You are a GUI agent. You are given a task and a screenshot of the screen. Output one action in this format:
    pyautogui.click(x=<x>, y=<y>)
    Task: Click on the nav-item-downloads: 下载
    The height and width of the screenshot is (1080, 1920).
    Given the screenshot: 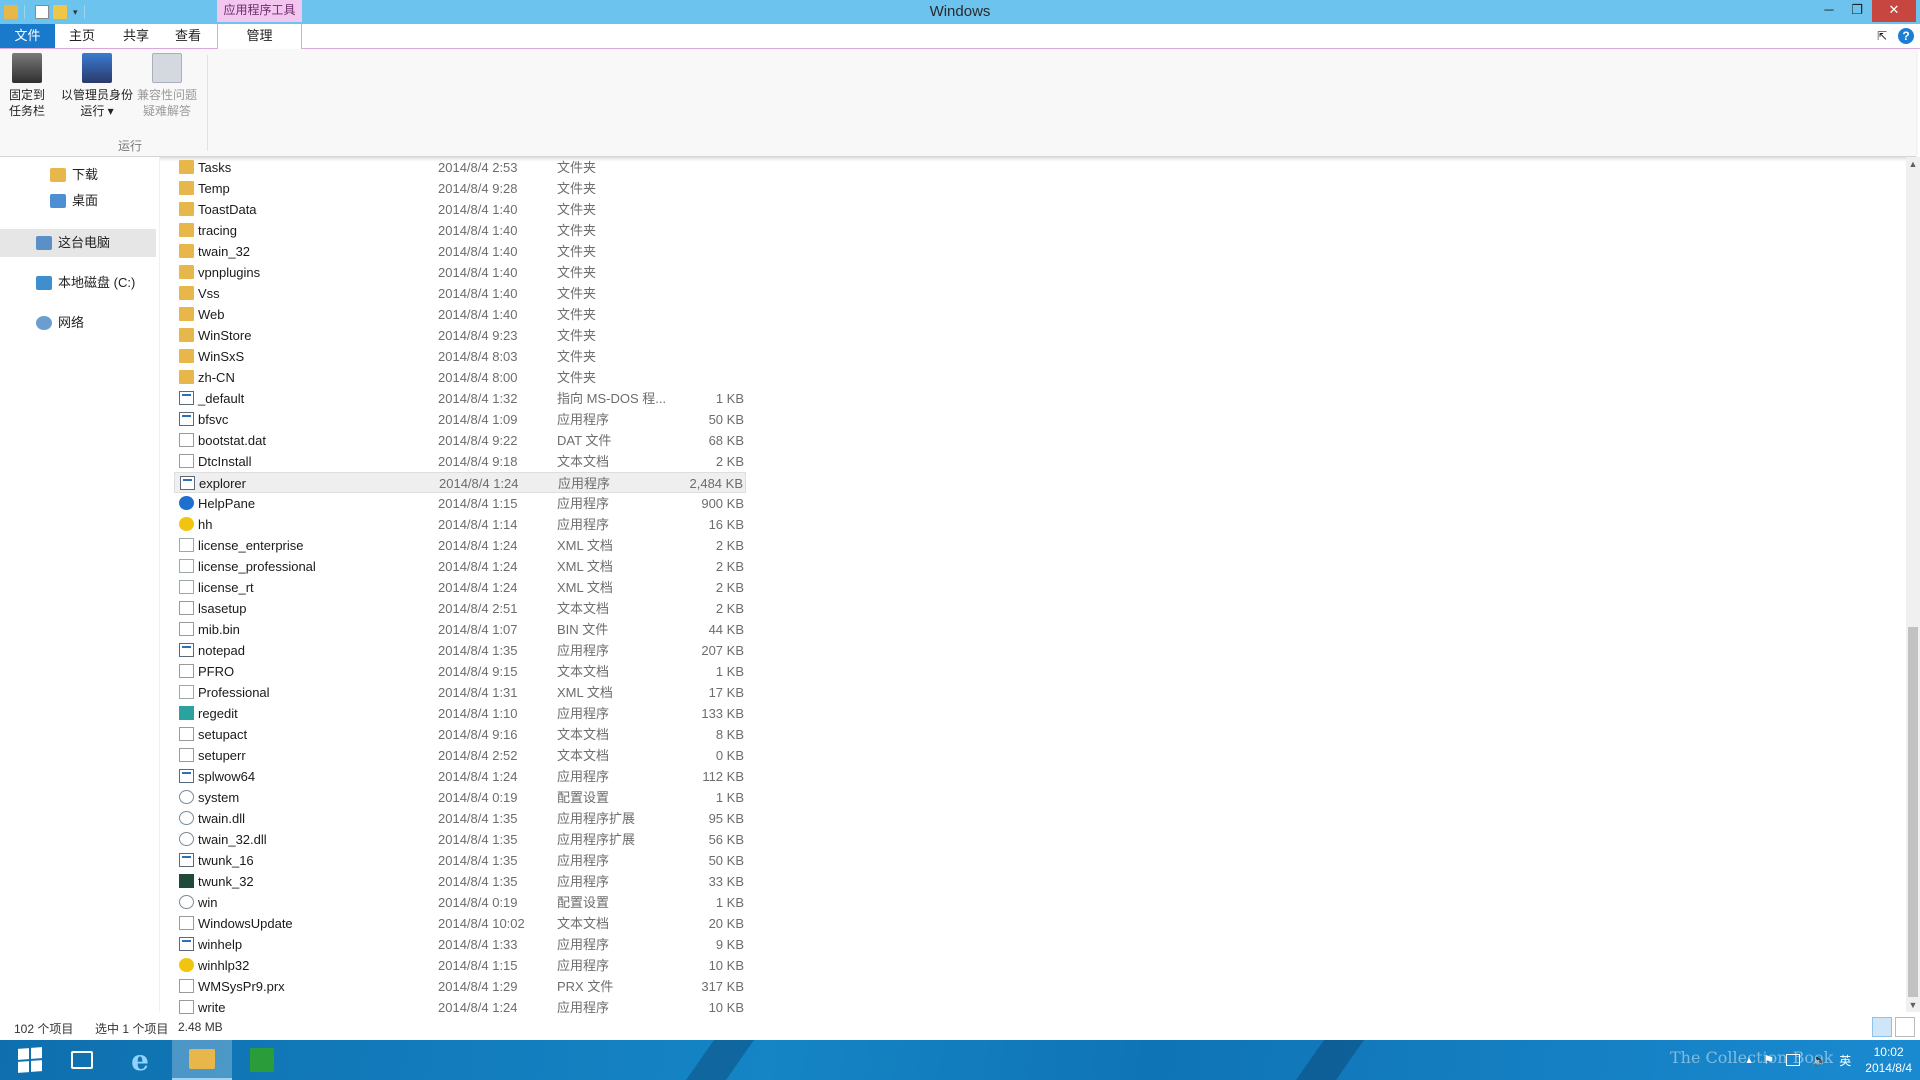 What is the action you would take?
    pyautogui.click(x=74, y=175)
    